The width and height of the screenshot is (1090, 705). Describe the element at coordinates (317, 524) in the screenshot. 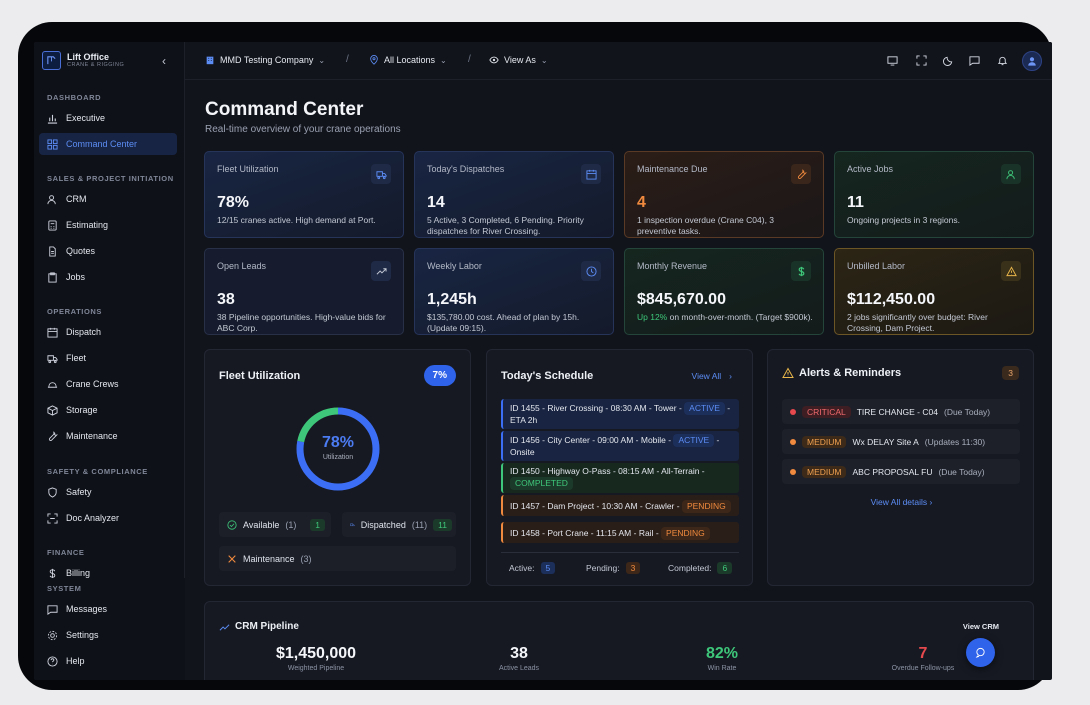

I see `available-count: 1` at that location.